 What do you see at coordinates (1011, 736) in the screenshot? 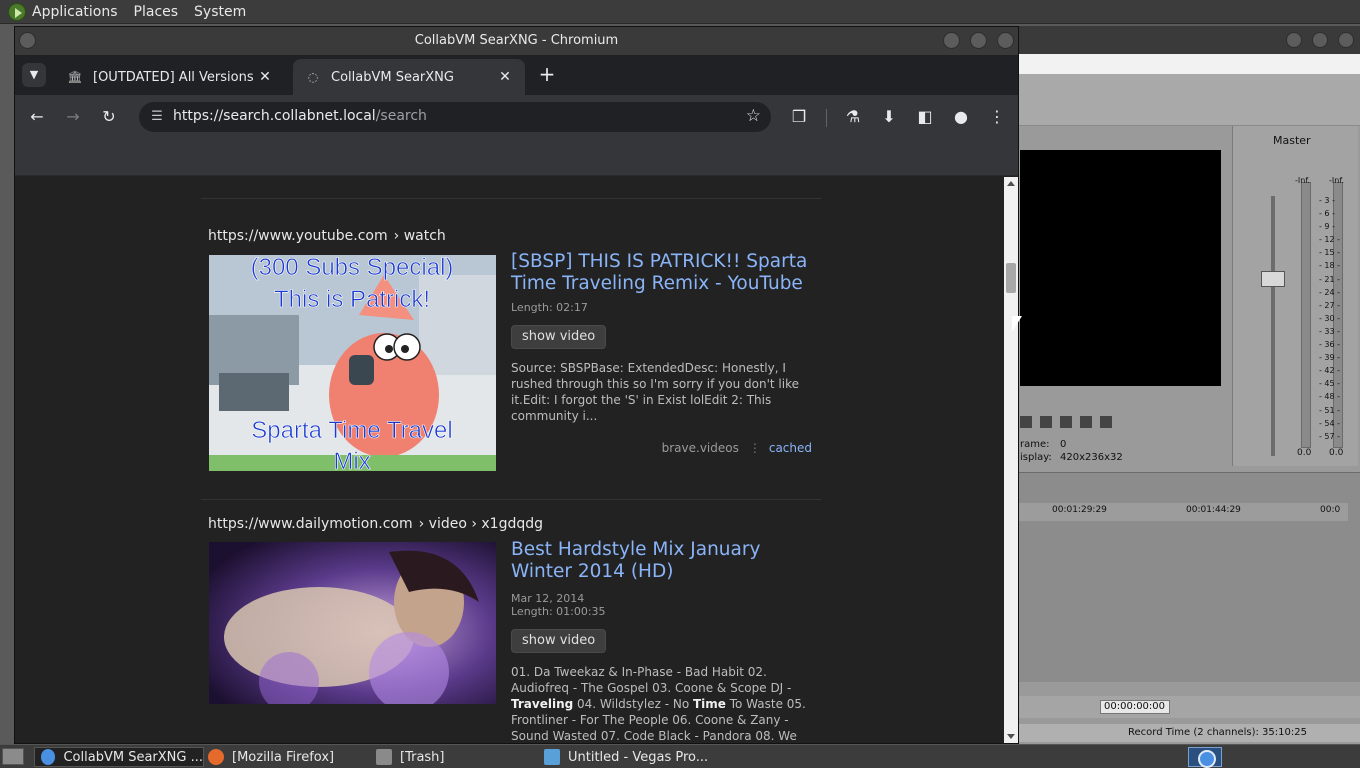
I see `scroll-down-icon` at bounding box center [1011, 736].